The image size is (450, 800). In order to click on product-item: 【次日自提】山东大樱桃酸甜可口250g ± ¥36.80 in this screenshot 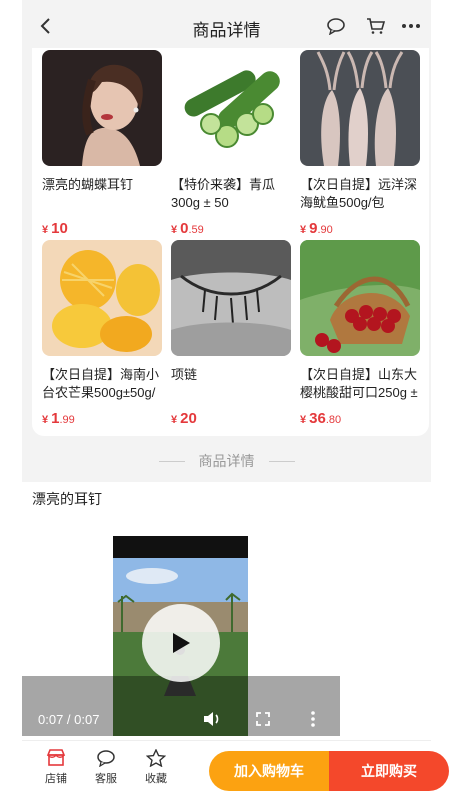, I will do `click(360, 334)`.